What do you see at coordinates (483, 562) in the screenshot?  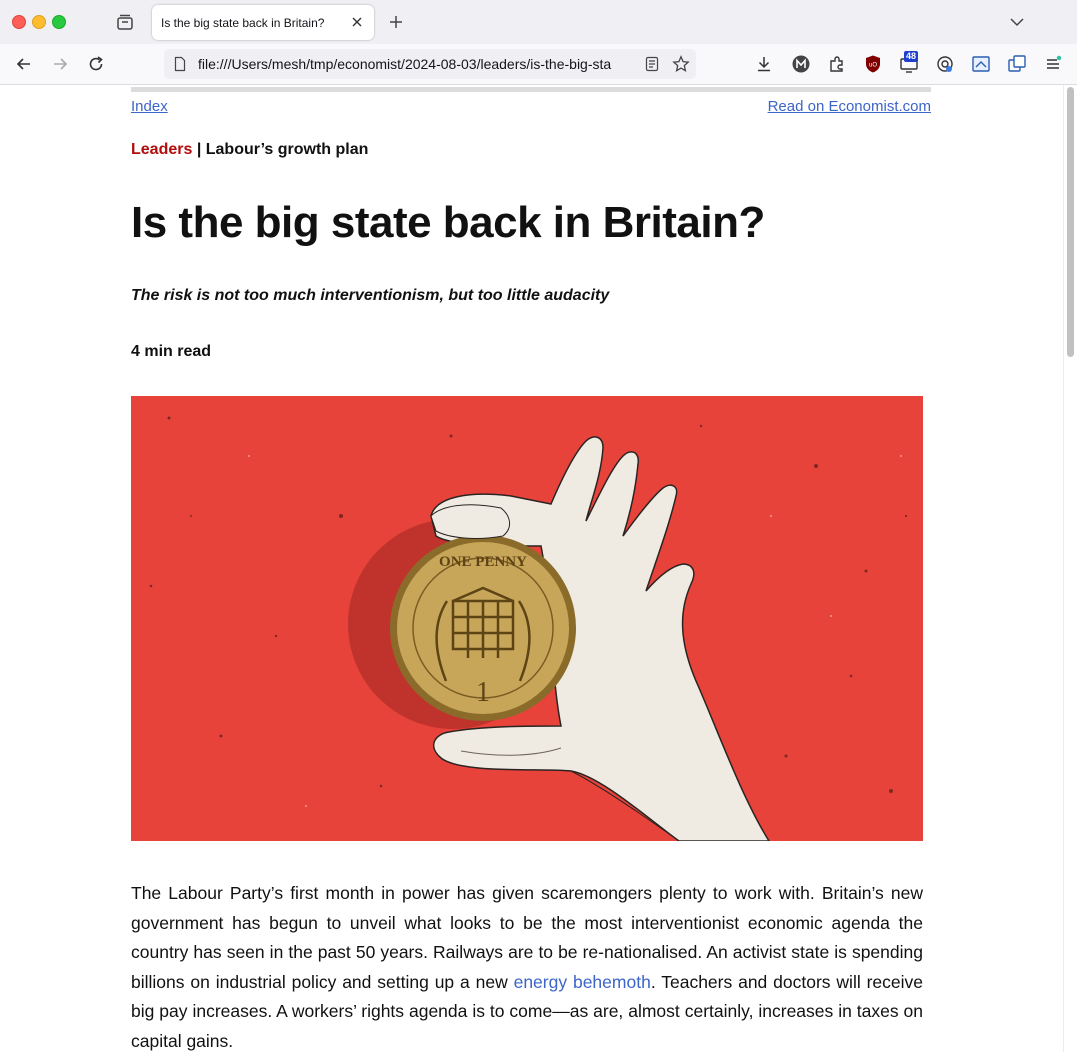 I see `coin-legend-text: ONE PENNY` at bounding box center [483, 562].